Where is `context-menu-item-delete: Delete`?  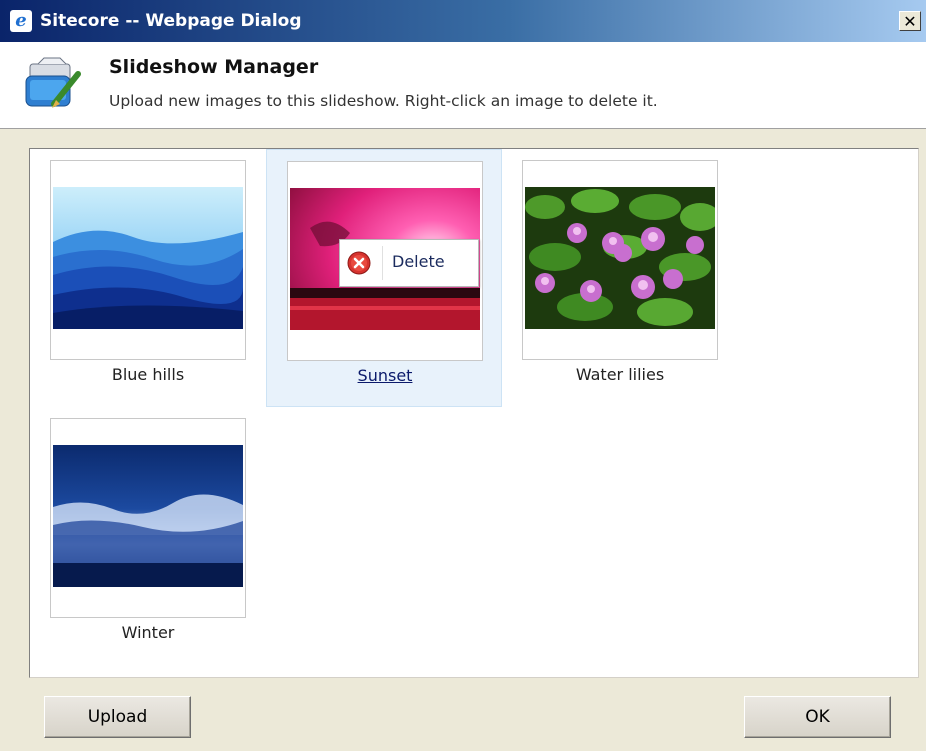 context-menu-item-delete: Delete is located at coordinates (409, 263).